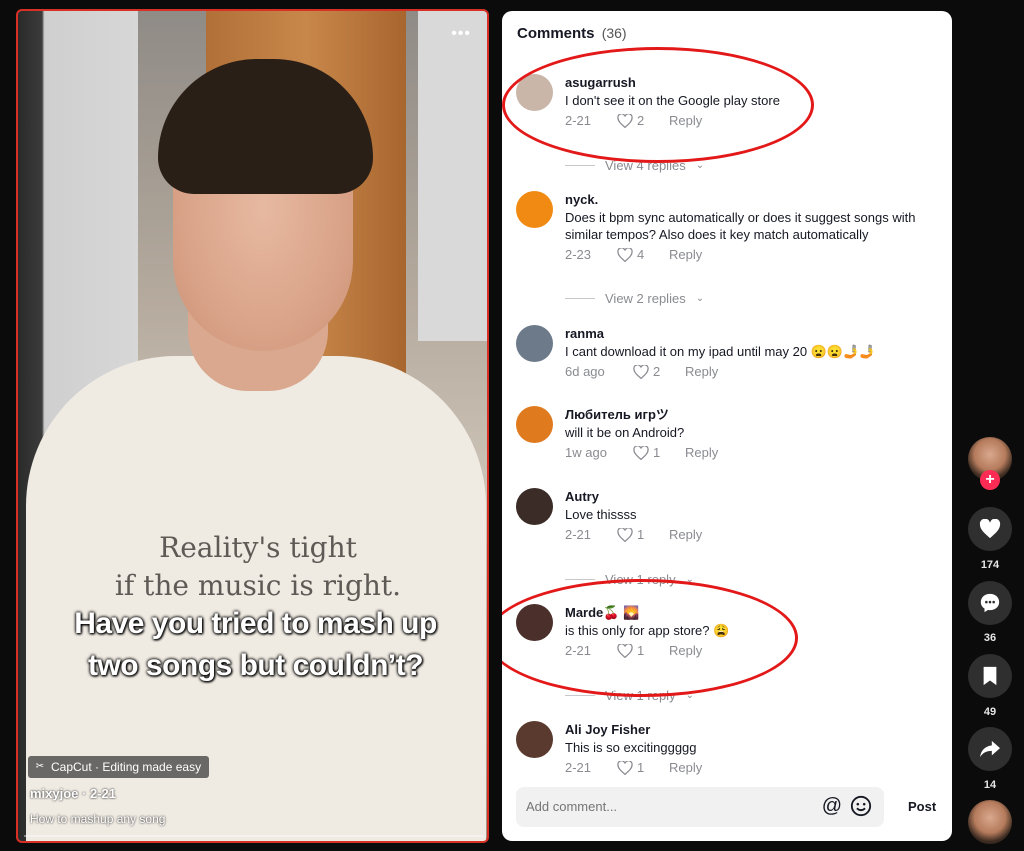 This screenshot has width=1024, height=851. I want to click on shirt-text-line2: if the music is right., so click(258, 585).